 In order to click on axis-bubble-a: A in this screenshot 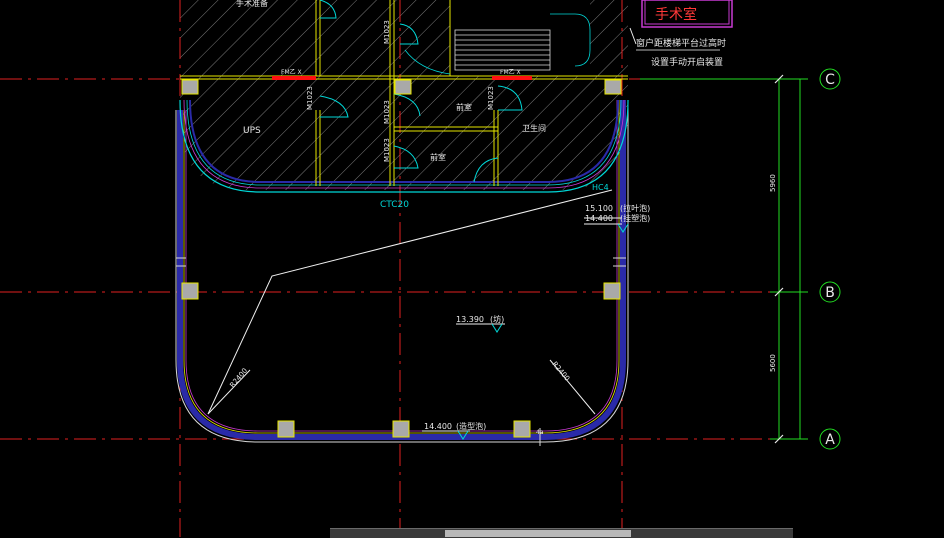, I will do `click(830, 439)`.